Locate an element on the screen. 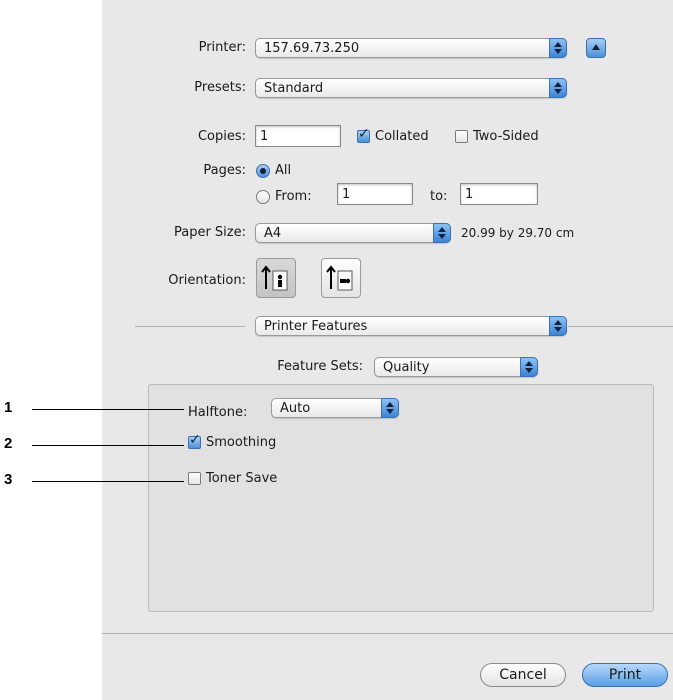 The width and height of the screenshot is (673, 700). section-divider-left is located at coordinates (190, 326).